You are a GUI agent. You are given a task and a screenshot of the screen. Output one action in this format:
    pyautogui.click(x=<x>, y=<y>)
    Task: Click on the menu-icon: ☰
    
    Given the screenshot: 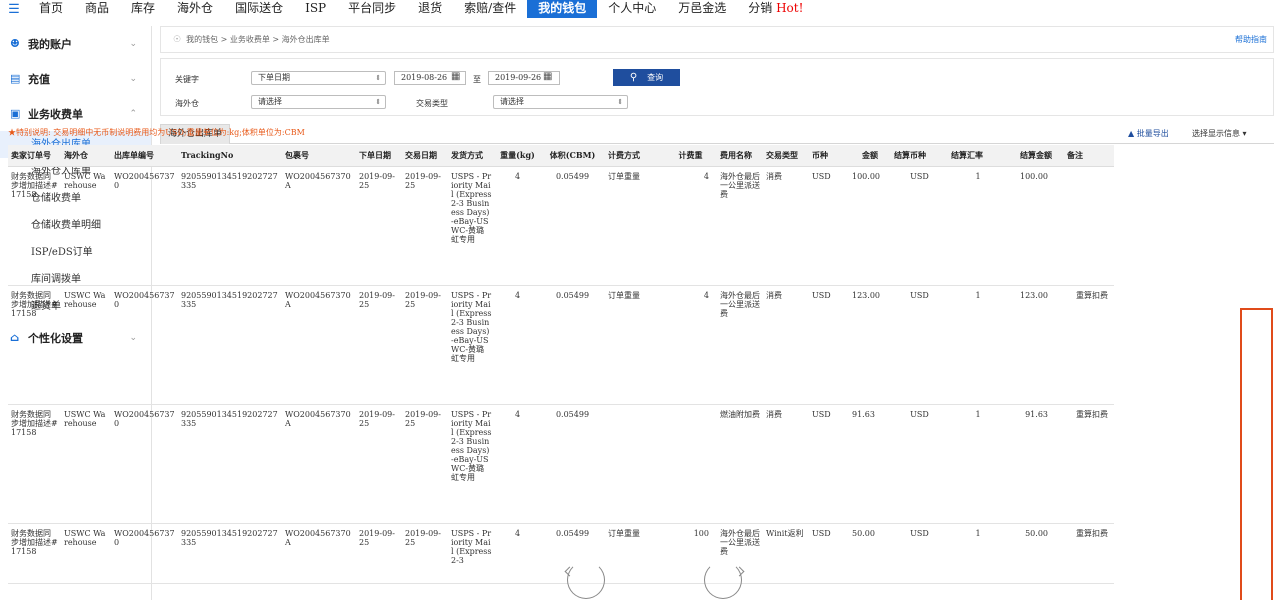 What is the action you would take?
    pyautogui.click(x=14, y=9)
    